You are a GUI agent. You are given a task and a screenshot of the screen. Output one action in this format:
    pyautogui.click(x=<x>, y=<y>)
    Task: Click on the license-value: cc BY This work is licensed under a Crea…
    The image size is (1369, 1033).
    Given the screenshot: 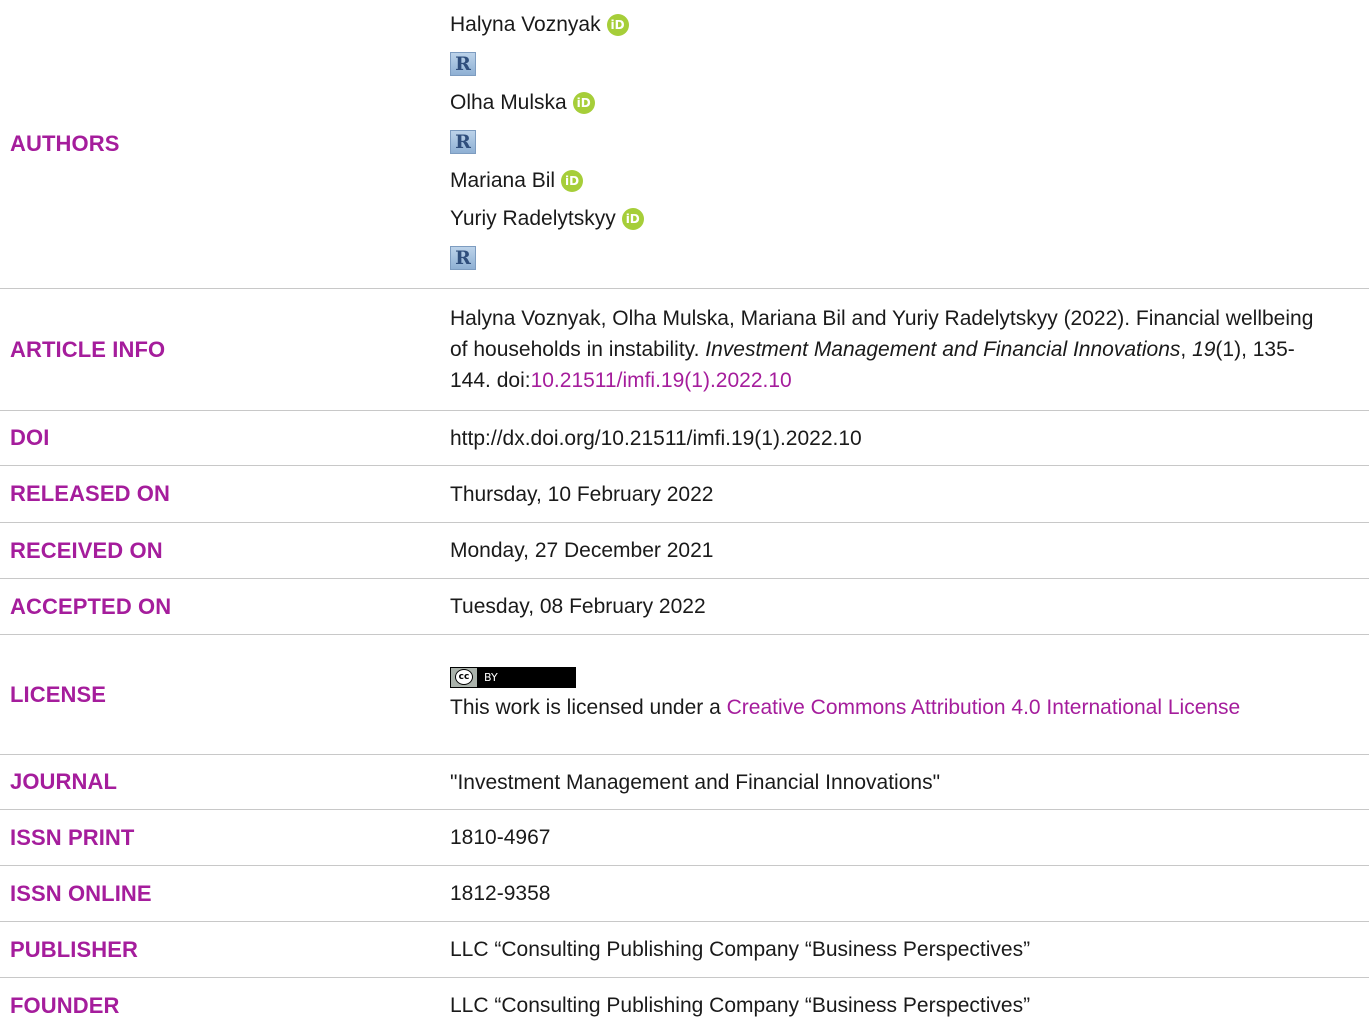 What is the action you would take?
    pyautogui.click(x=909, y=694)
    